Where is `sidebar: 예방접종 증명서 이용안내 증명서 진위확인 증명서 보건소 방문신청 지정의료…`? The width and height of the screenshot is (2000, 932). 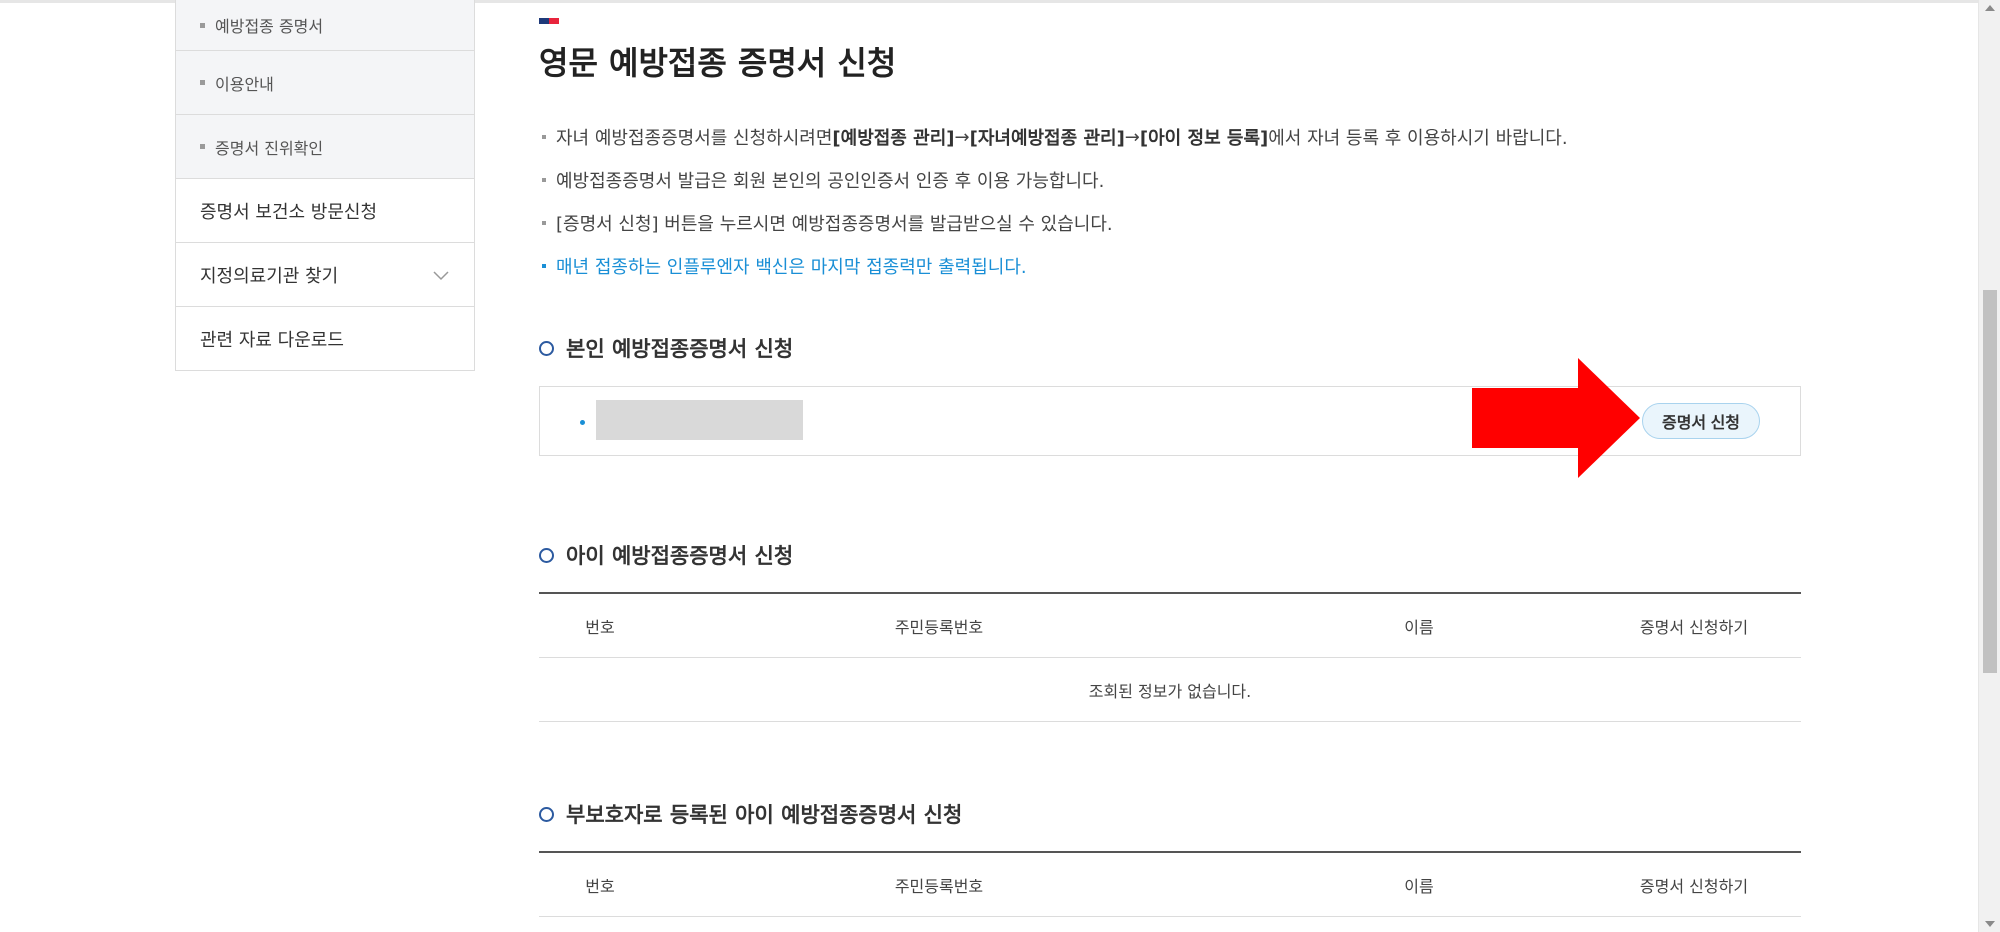
sidebar: 예방접종 증명서 이용안내 증명서 진위확인 증명서 보건소 방문신청 지정의료… is located at coordinates (325, 185).